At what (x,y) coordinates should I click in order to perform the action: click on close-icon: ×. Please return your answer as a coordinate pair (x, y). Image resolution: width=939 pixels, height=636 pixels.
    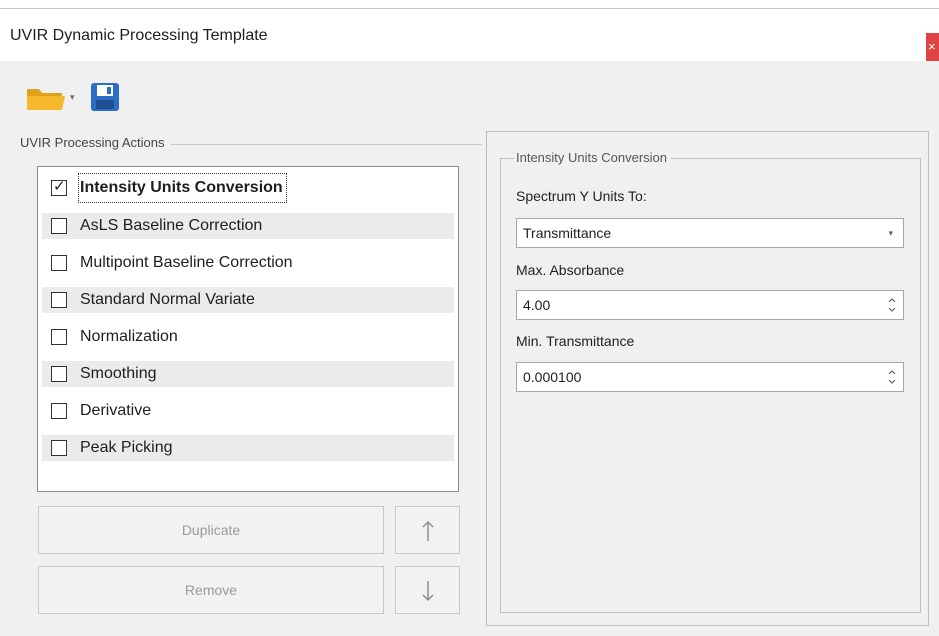
    Looking at the image, I should click on (932, 46).